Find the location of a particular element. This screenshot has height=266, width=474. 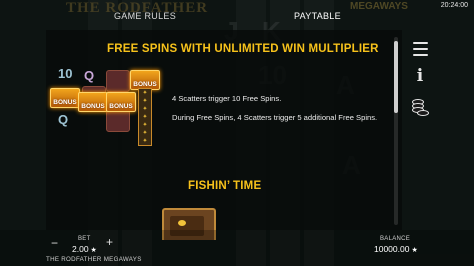

bet-label: BET is located at coordinates (84, 239).